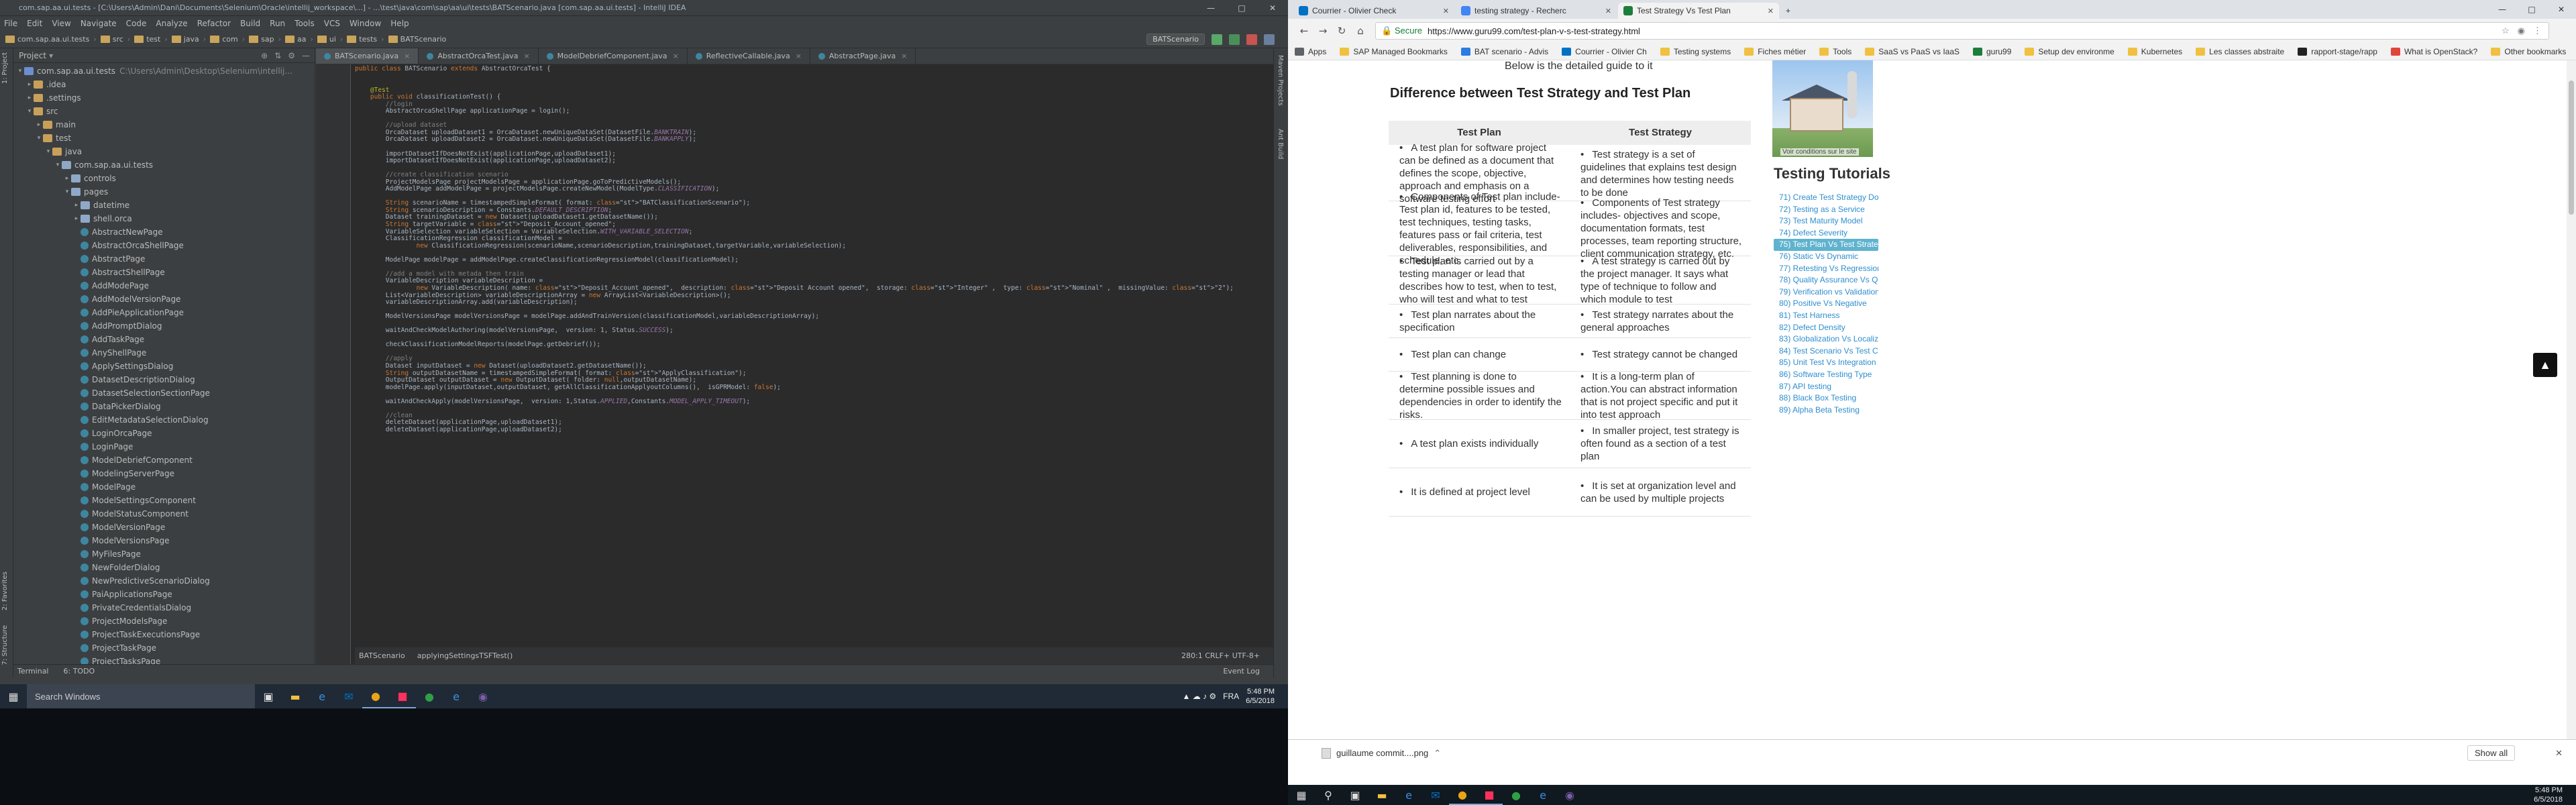 Image resolution: width=2576 pixels, height=805 pixels. What do you see at coordinates (1269, 39) in the screenshot?
I see `search-everywhere-icon` at bounding box center [1269, 39].